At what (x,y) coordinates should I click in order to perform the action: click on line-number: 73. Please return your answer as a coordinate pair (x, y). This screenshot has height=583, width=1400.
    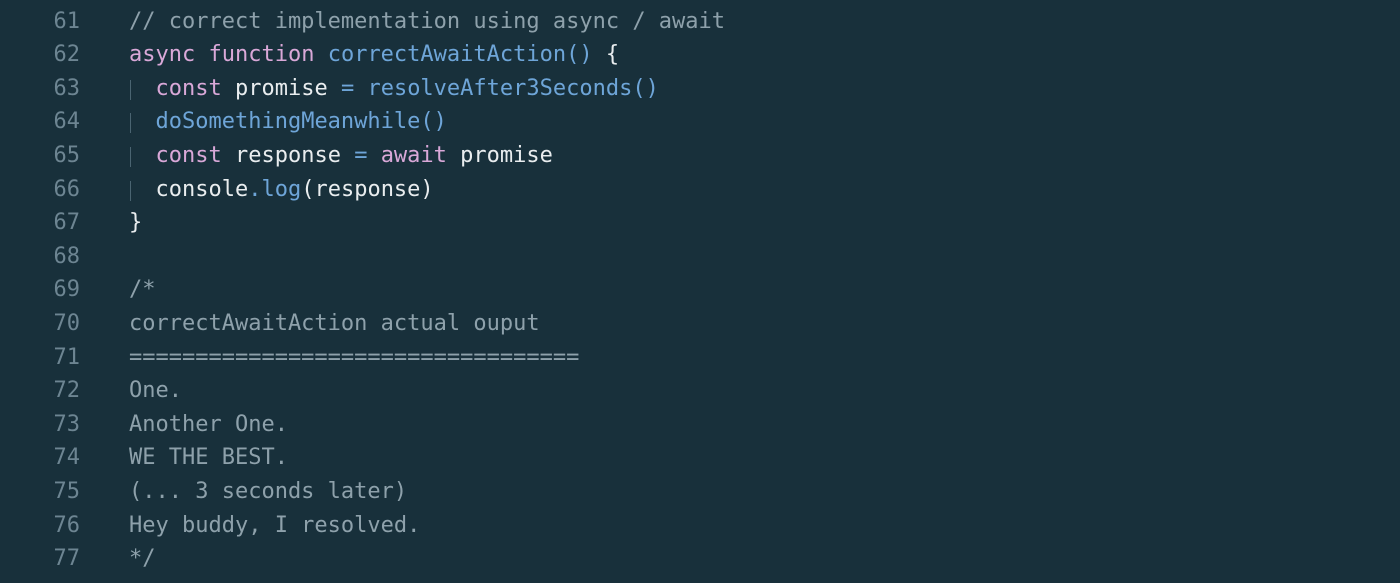
    Looking at the image, I should click on (67, 424).